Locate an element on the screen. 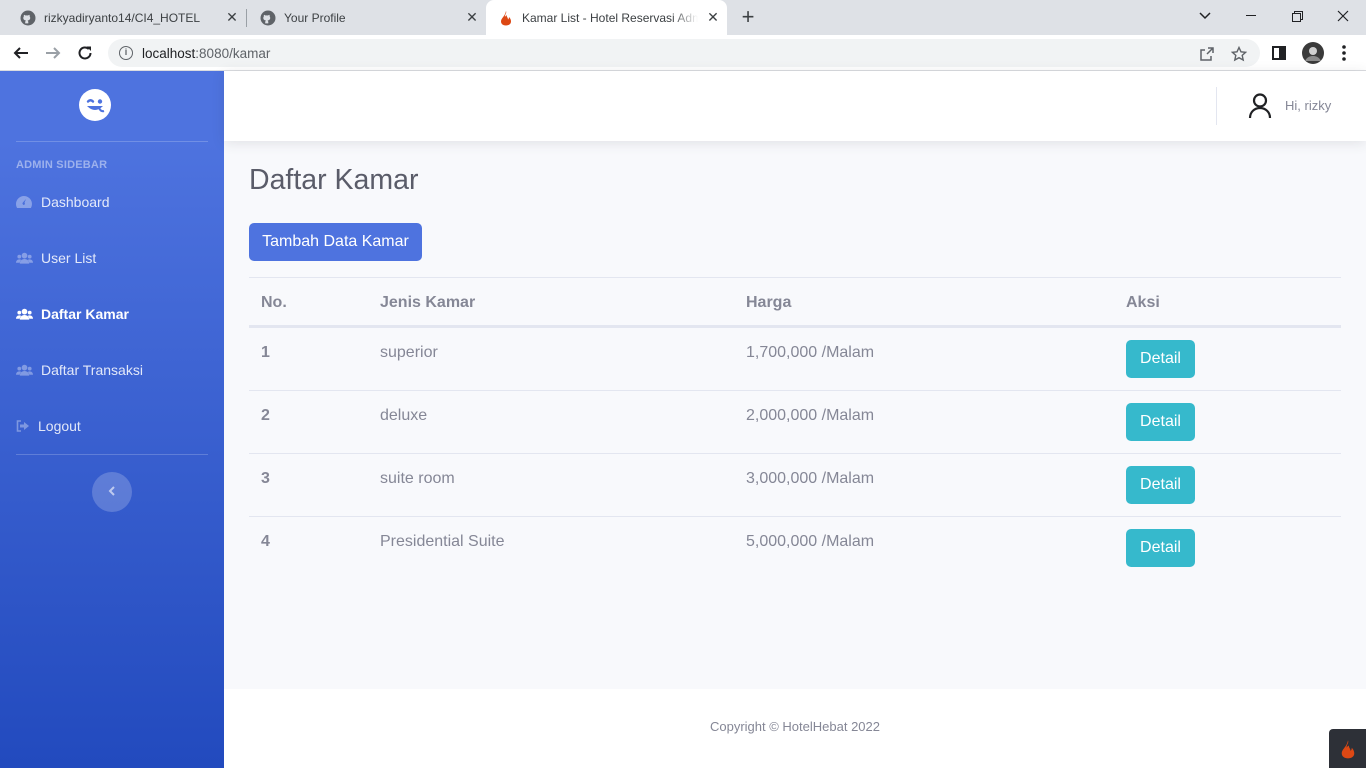 This screenshot has width=1366, height=768. topbar-divider is located at coordinates (1216, 106).